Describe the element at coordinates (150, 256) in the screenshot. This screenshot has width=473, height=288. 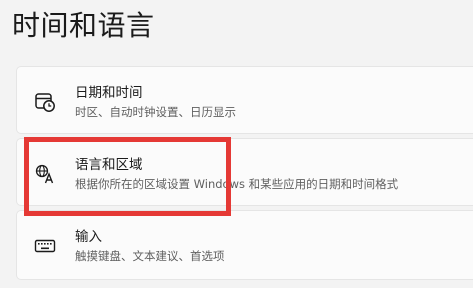
I see `settings-item-description: 触摸键盘、文本建议、首选项` at that location.